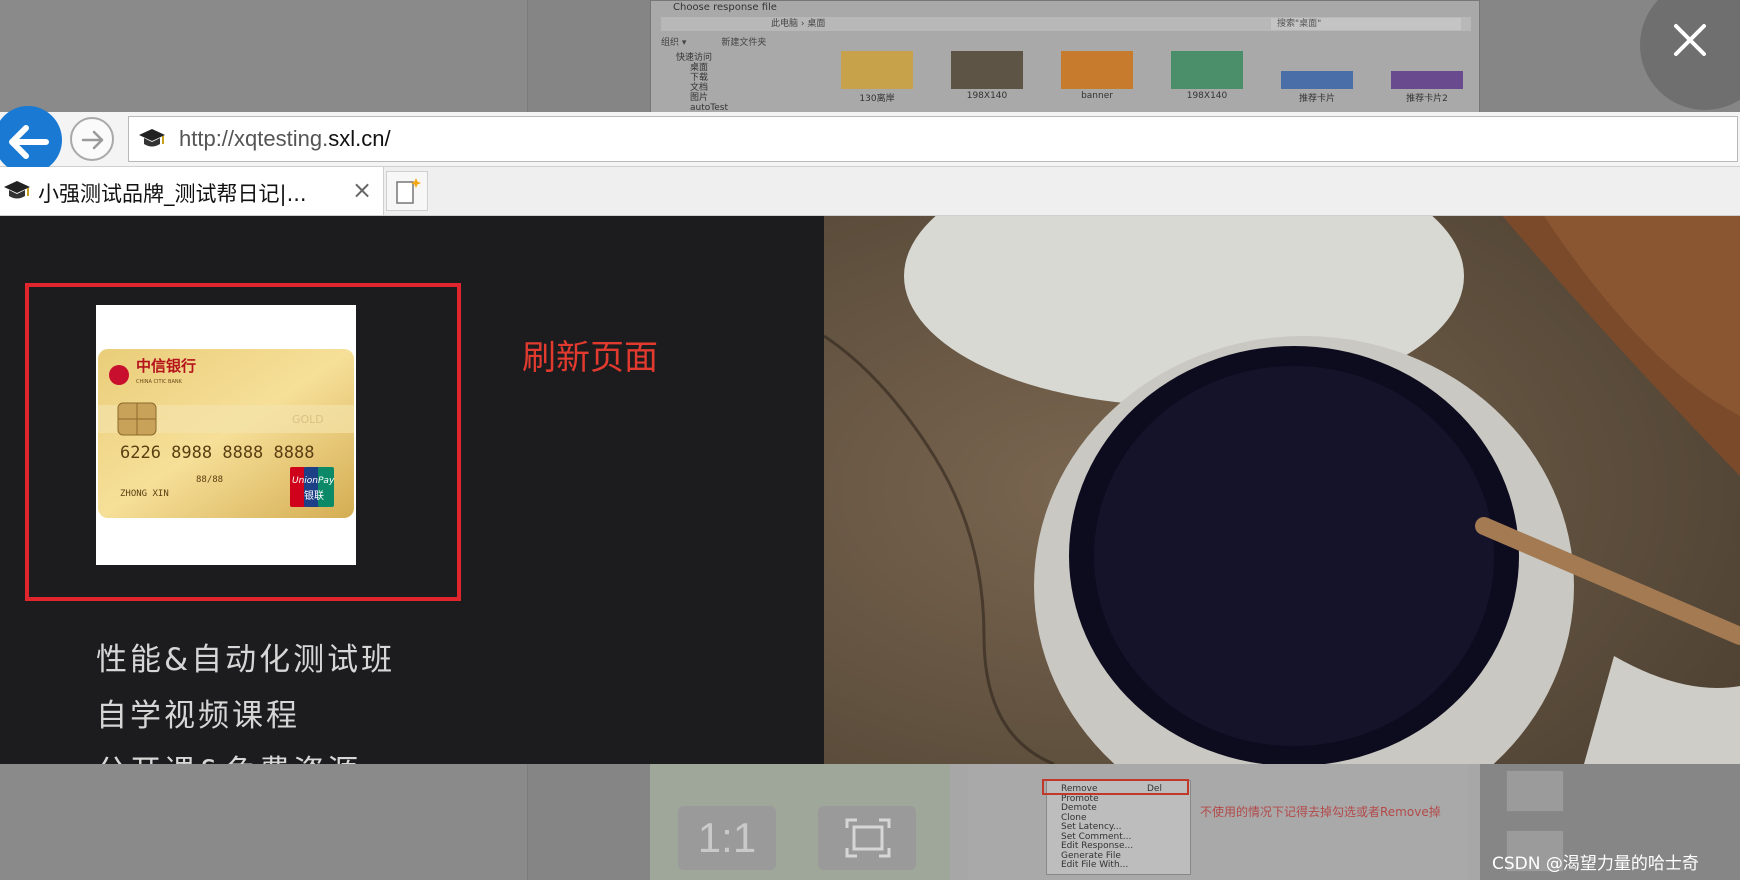 The height and width of the screenshot is (880, 1740). What do you see at coordinates (1690, 40) in the screenshot?
I see `close-icon` at bounding box center [1690, 40].